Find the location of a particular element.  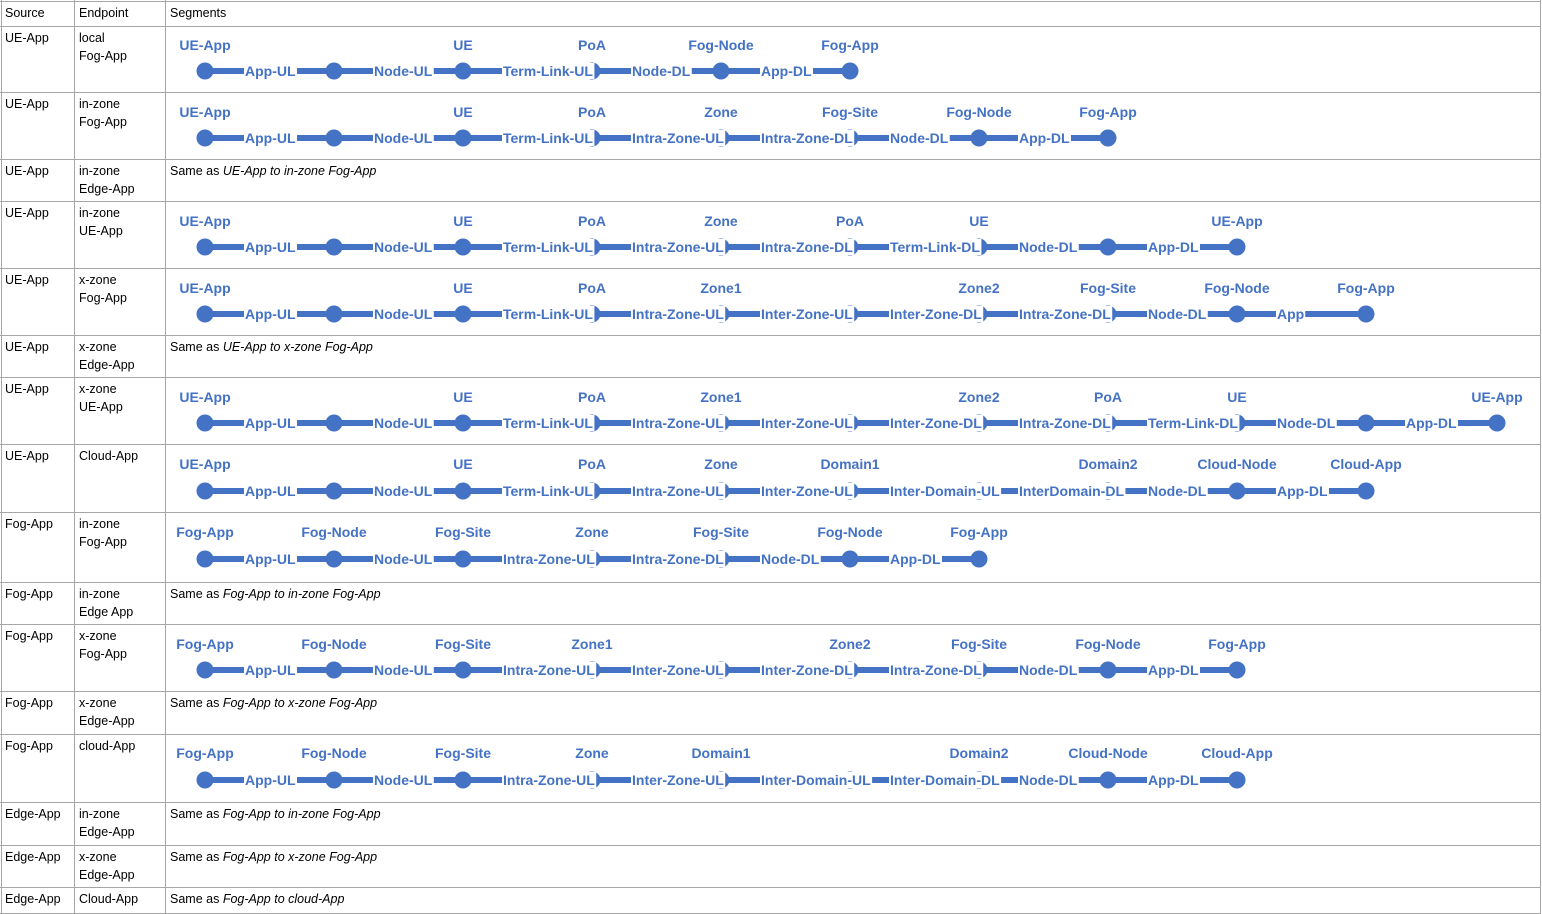

node-label: Fog-App is located at coordinates (205, 753).